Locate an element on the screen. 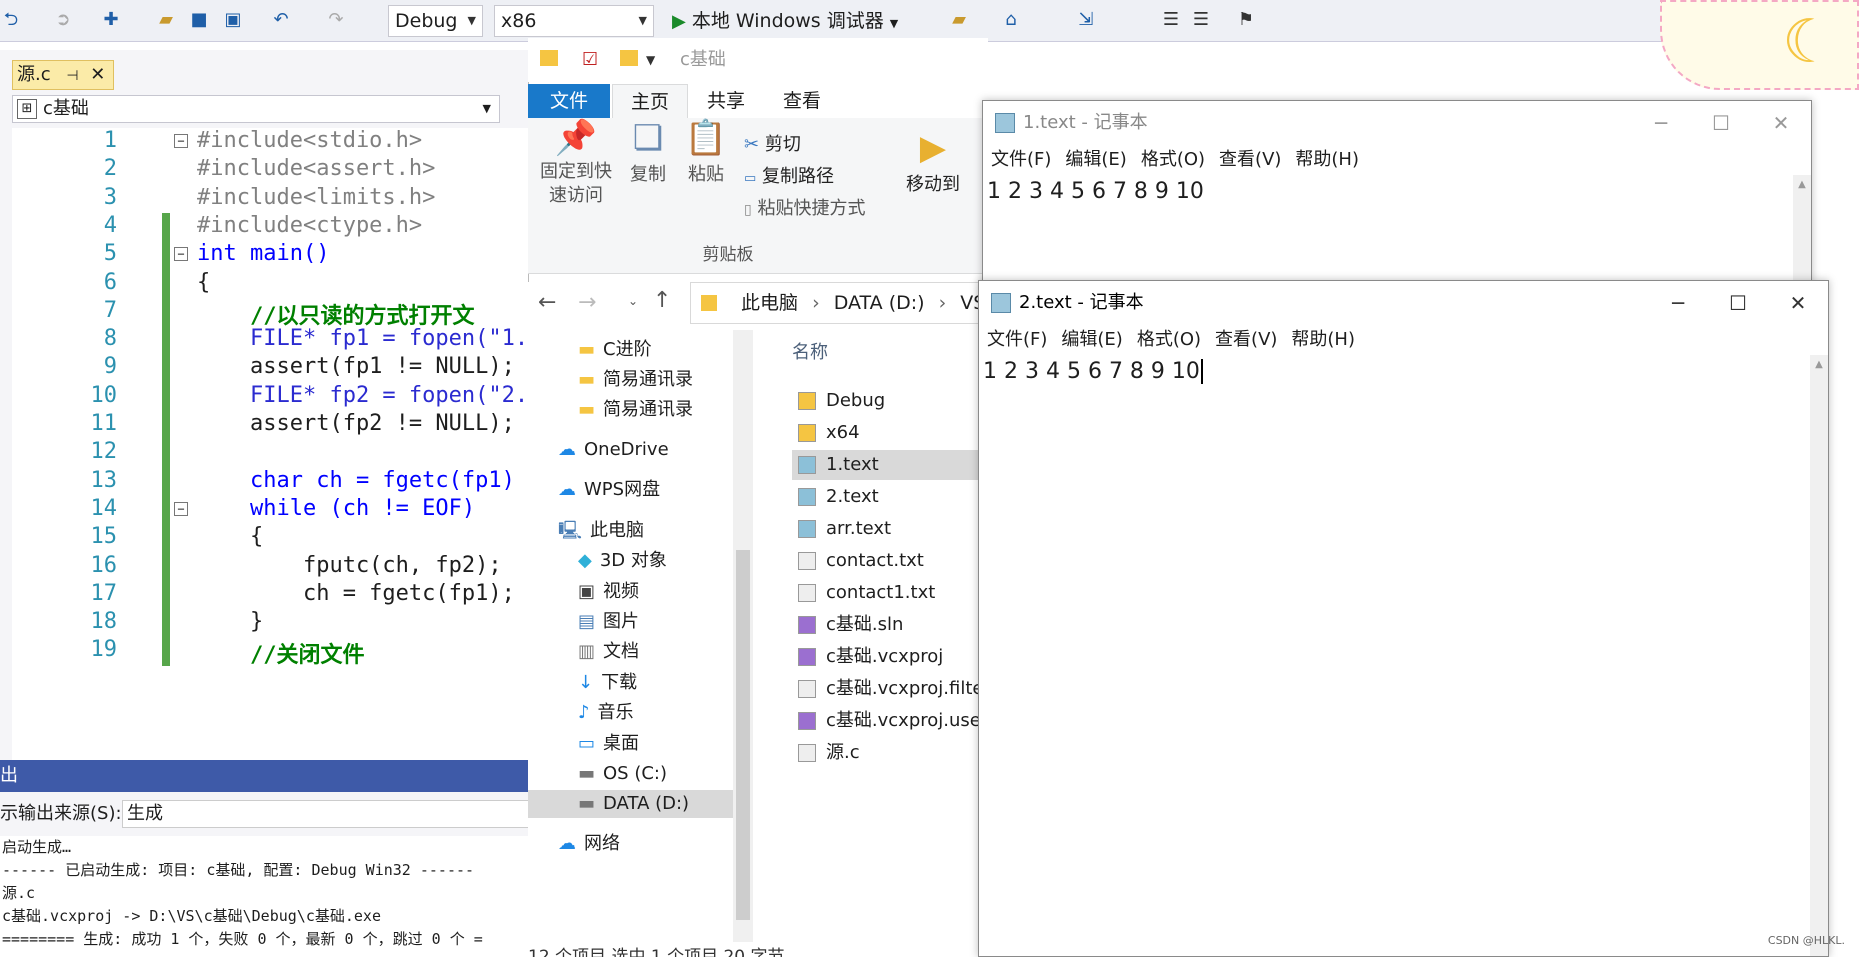  file-item: arr.text is located at coordinates (891, 529).